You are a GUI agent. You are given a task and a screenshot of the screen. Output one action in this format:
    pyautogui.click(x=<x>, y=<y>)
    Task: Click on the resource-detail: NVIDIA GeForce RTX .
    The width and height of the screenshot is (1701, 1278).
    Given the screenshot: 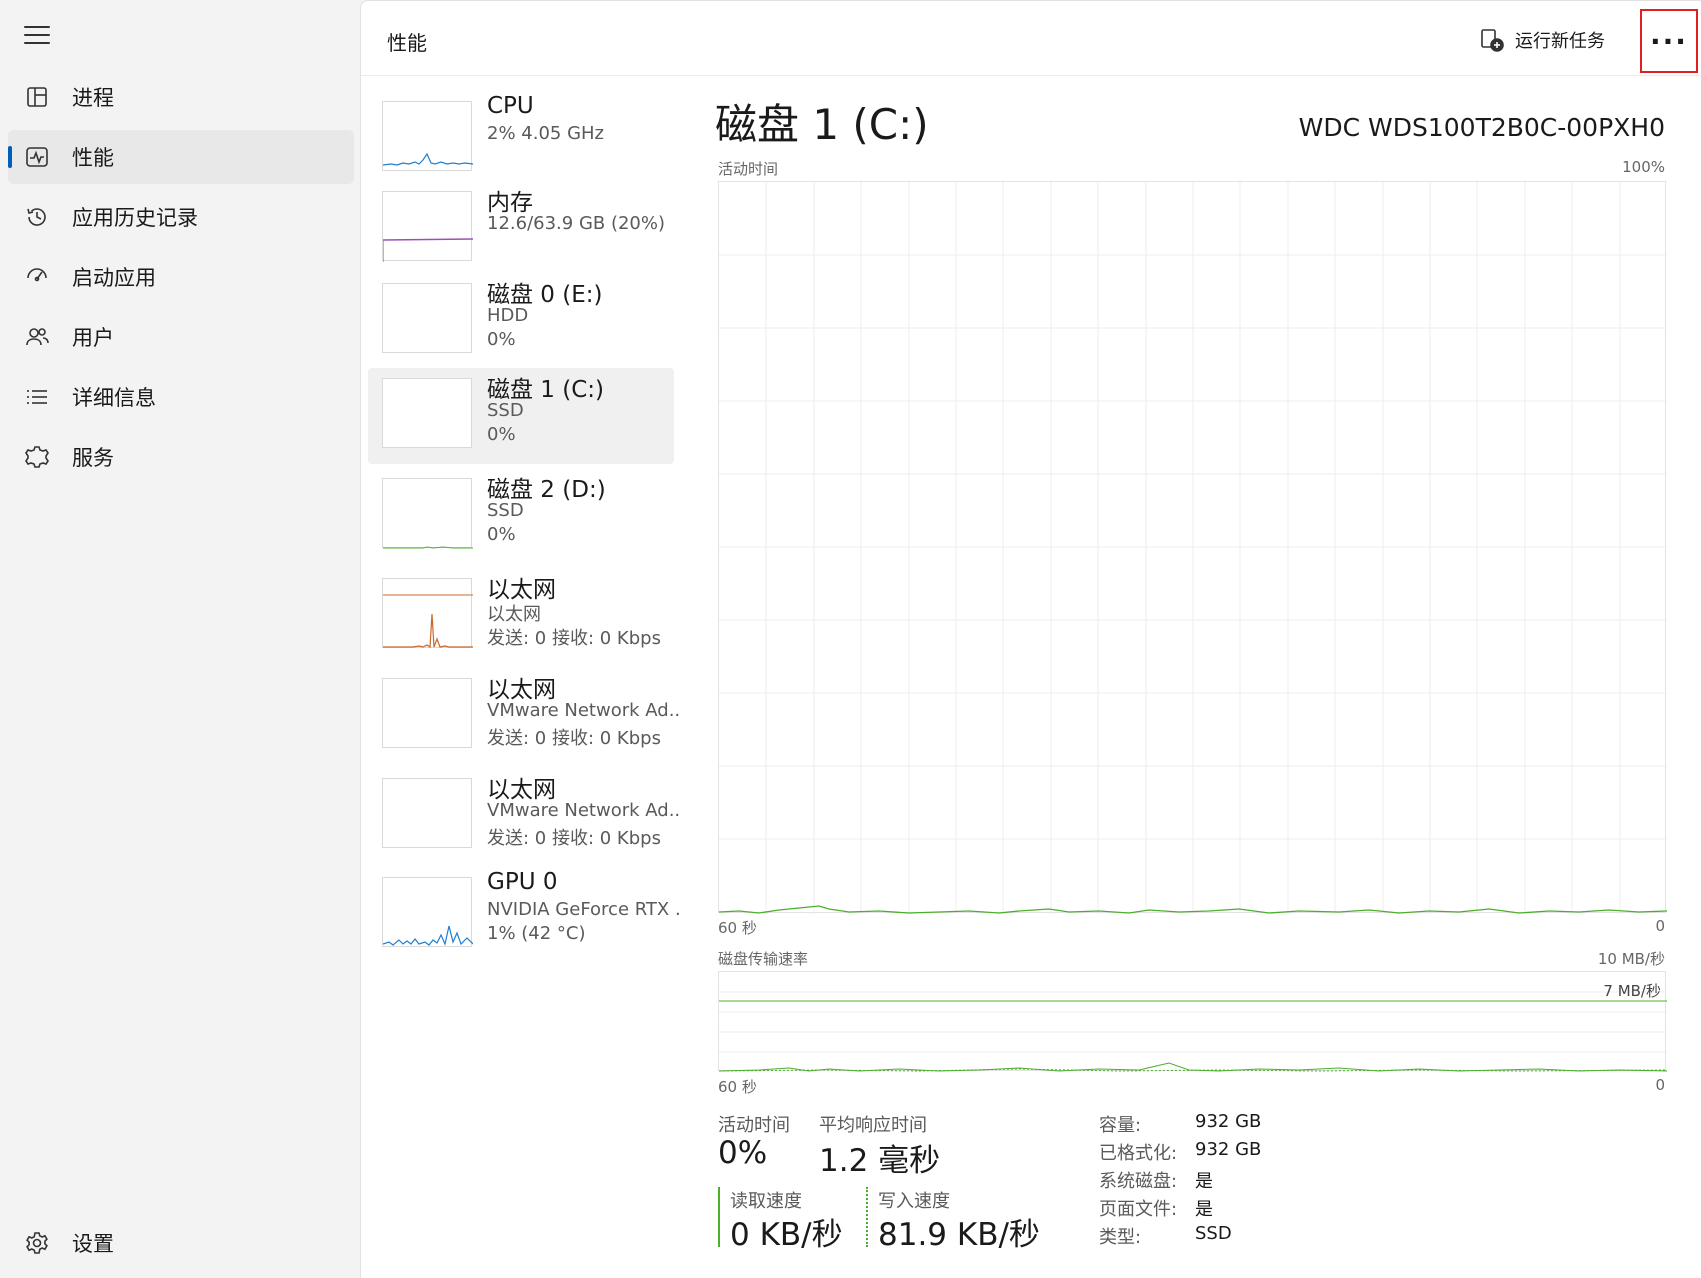 What is the action you would take?
    pyautogui.click(x=584, y=909)
    